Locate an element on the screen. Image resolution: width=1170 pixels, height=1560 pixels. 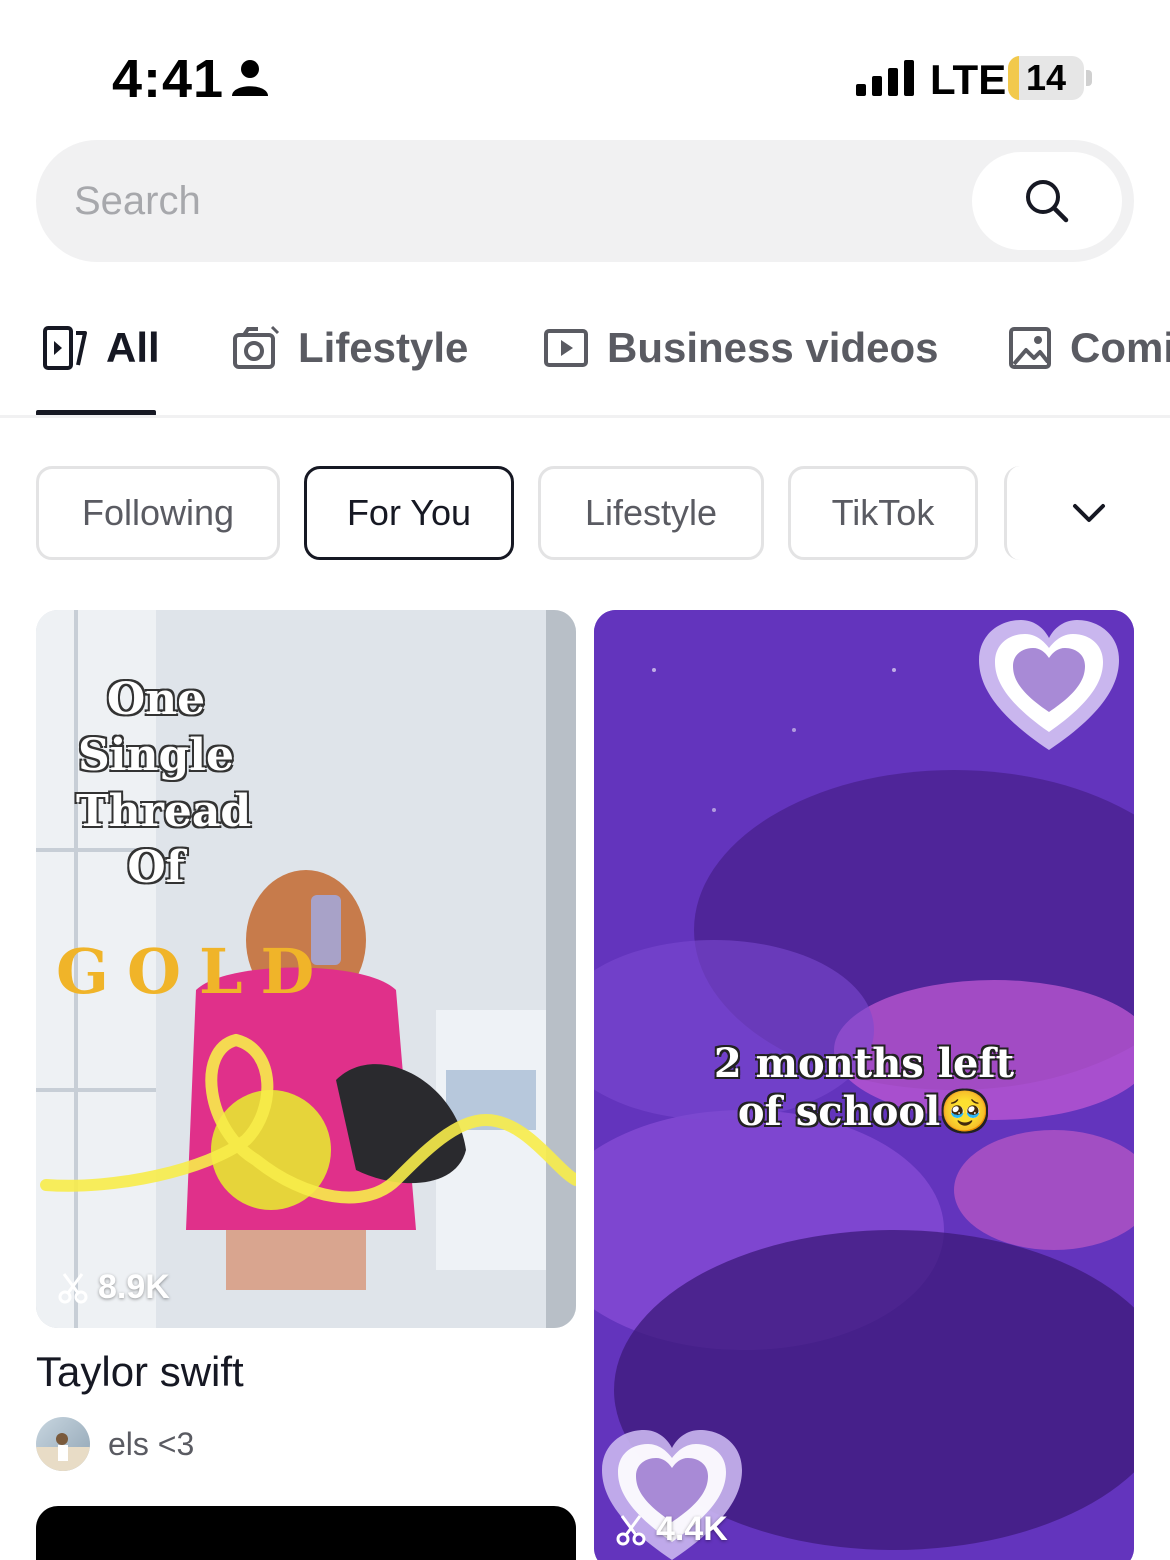
use-count-value: 4.4K is located at coordinates (692, 1529).